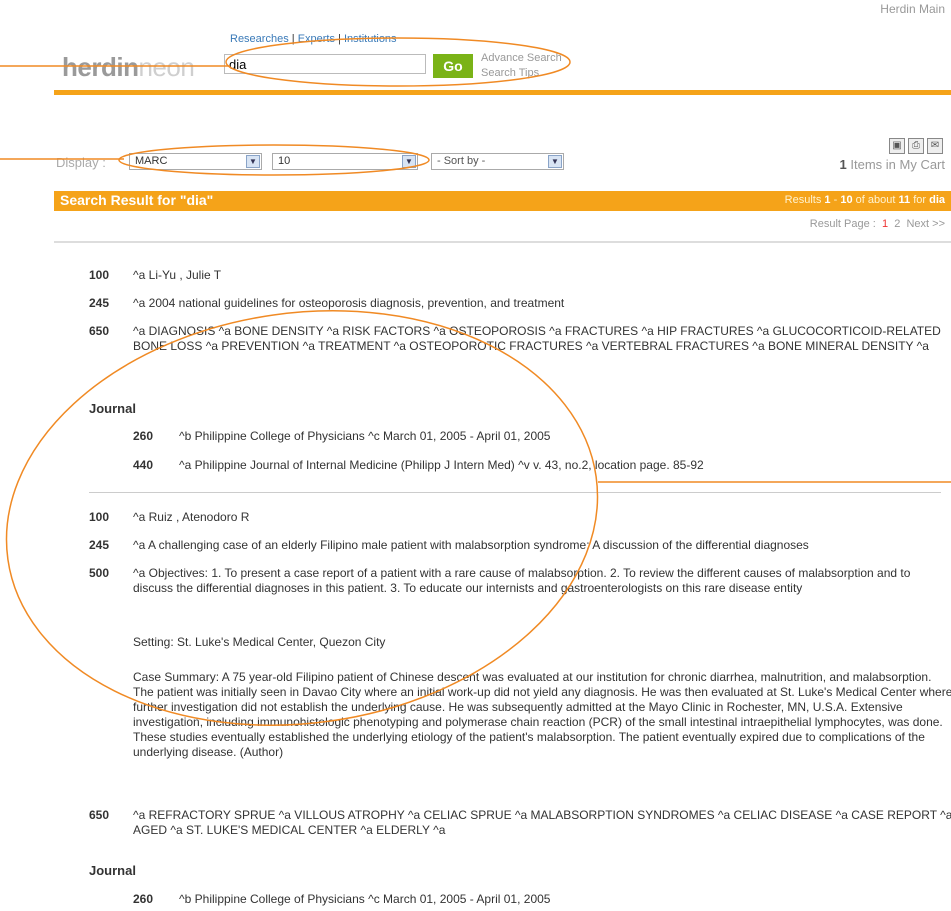 The height and width of the screenshot is (911, 951). Describe the element at coordinates (897, 224) in the screenshot. I see `page-2: 2` at that location.